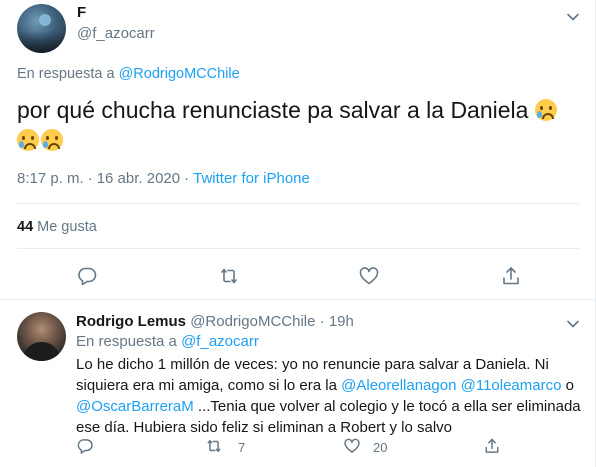  What do you see at coordinates (116, 33) in the screenshot?
I see `user-handle: @f_azocarr` at bounding box center [116, 33].